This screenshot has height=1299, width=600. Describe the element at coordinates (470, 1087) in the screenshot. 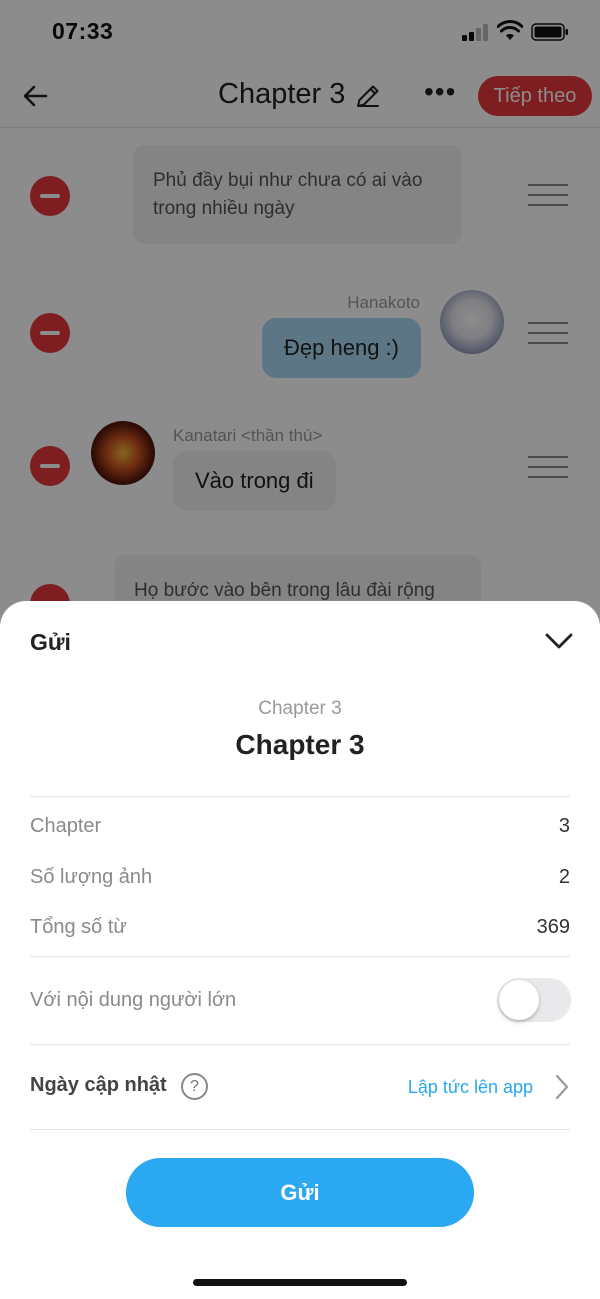

I see `update-date-value: Lập tức lên app` at that location.